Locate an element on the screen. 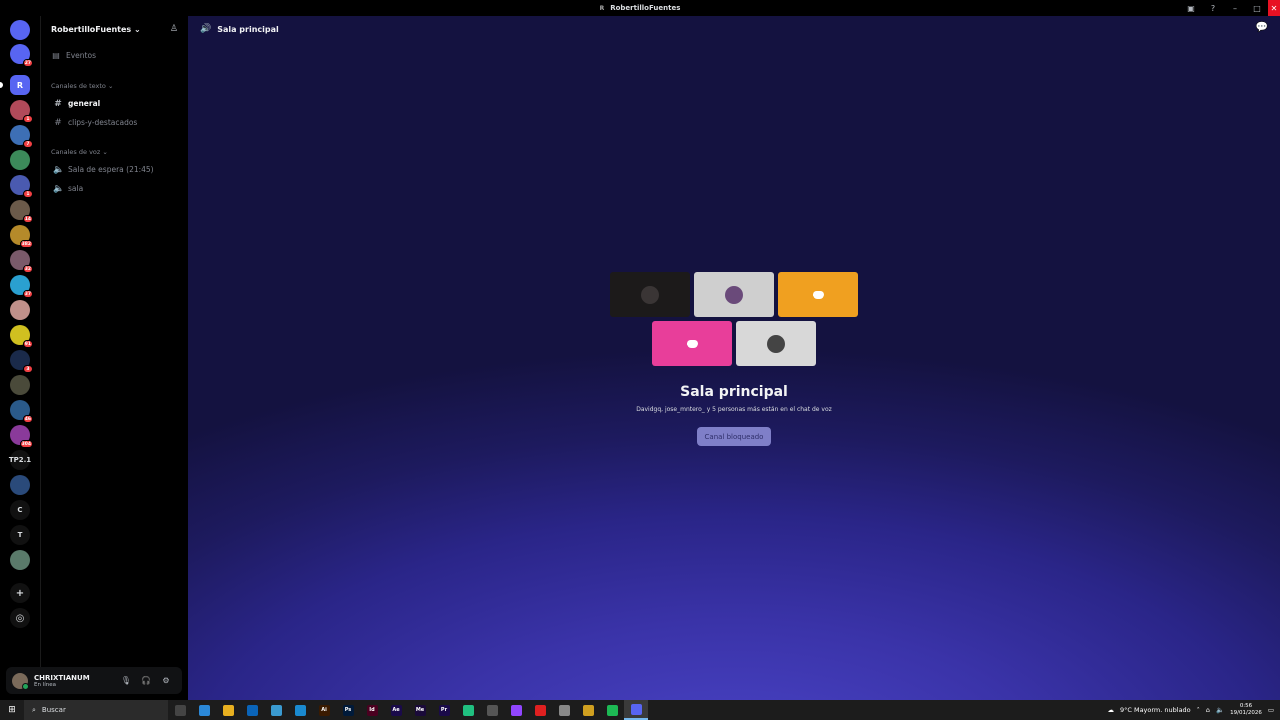 The image size is (1280, 720). notifications-icon: ▭ is located at coordinates (1271, 710).